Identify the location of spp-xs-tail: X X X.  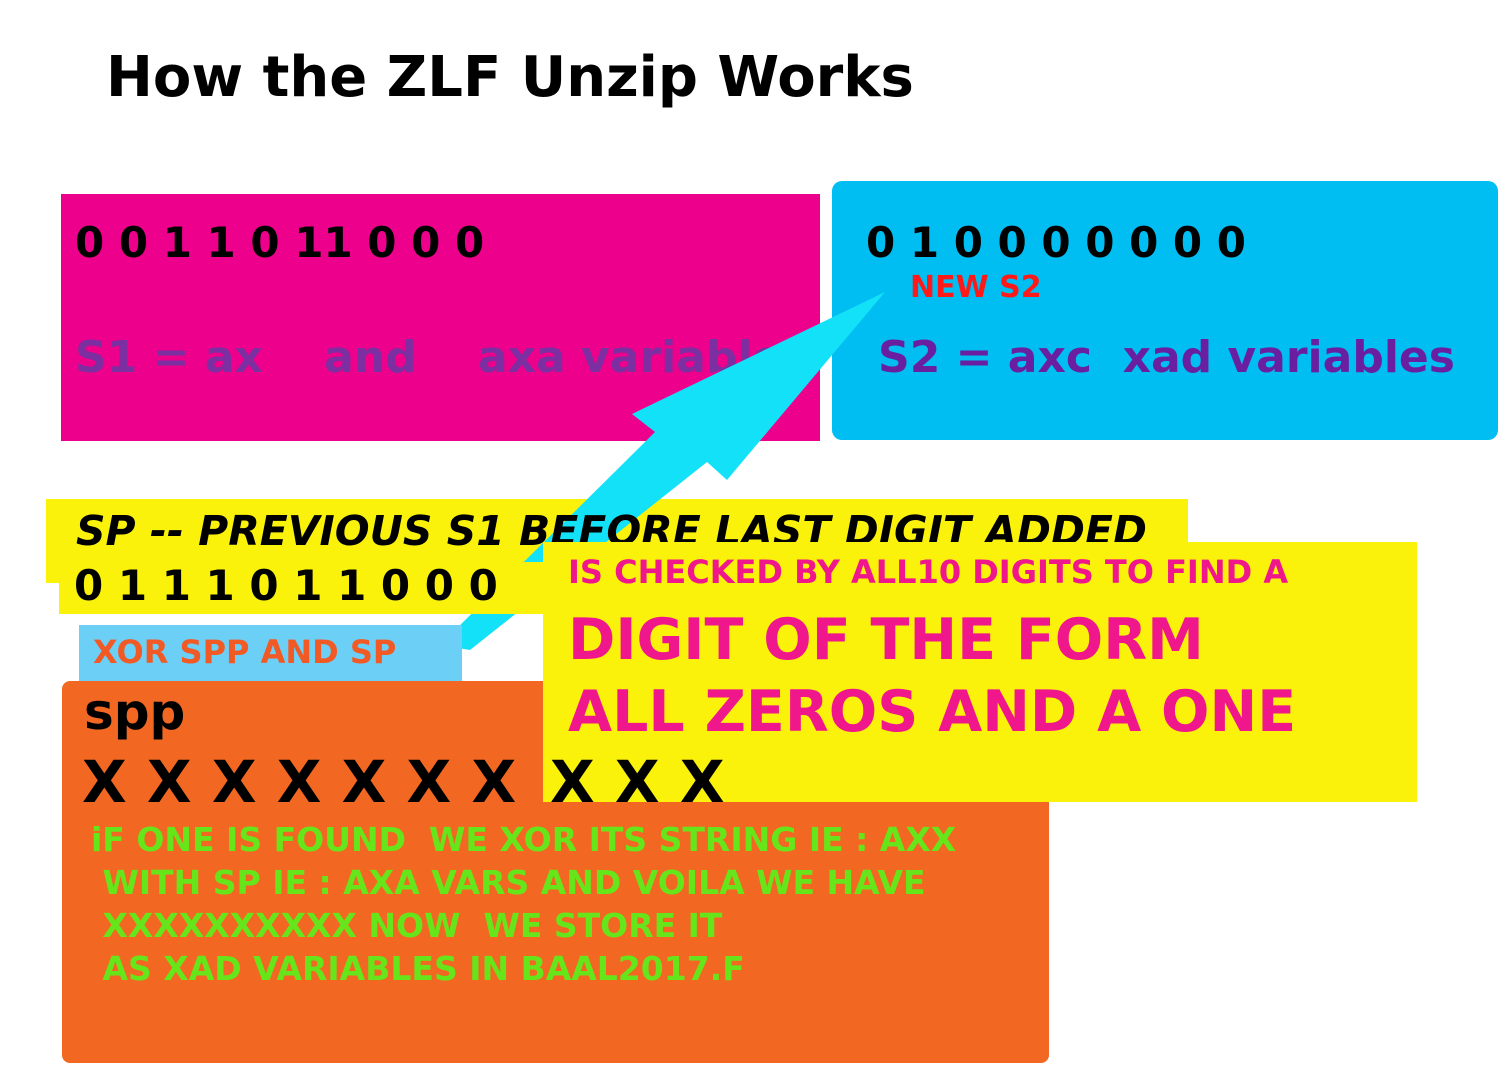
(637, 782).